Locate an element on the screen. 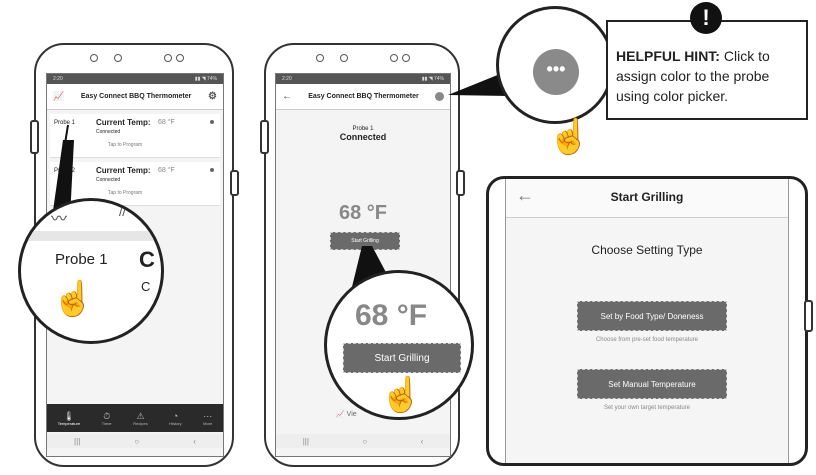 This screenshot has height=475, width=816. panel-title: Start Grilling is located at coordinates (647, 197).